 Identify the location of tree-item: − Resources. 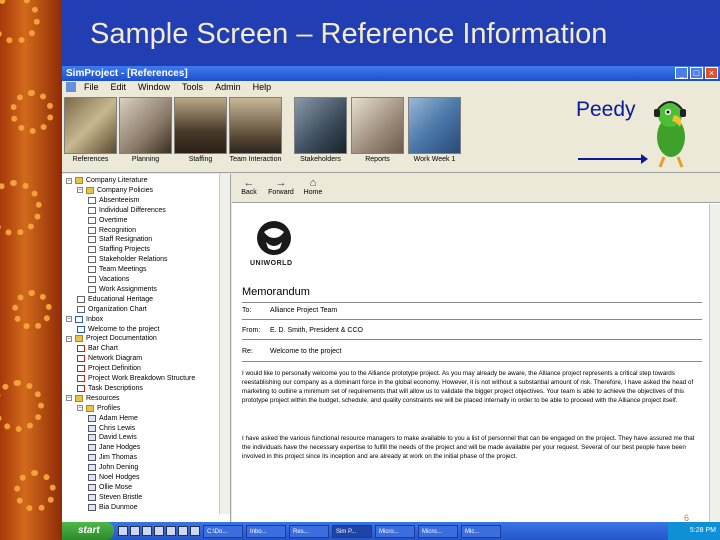
(92, 398).